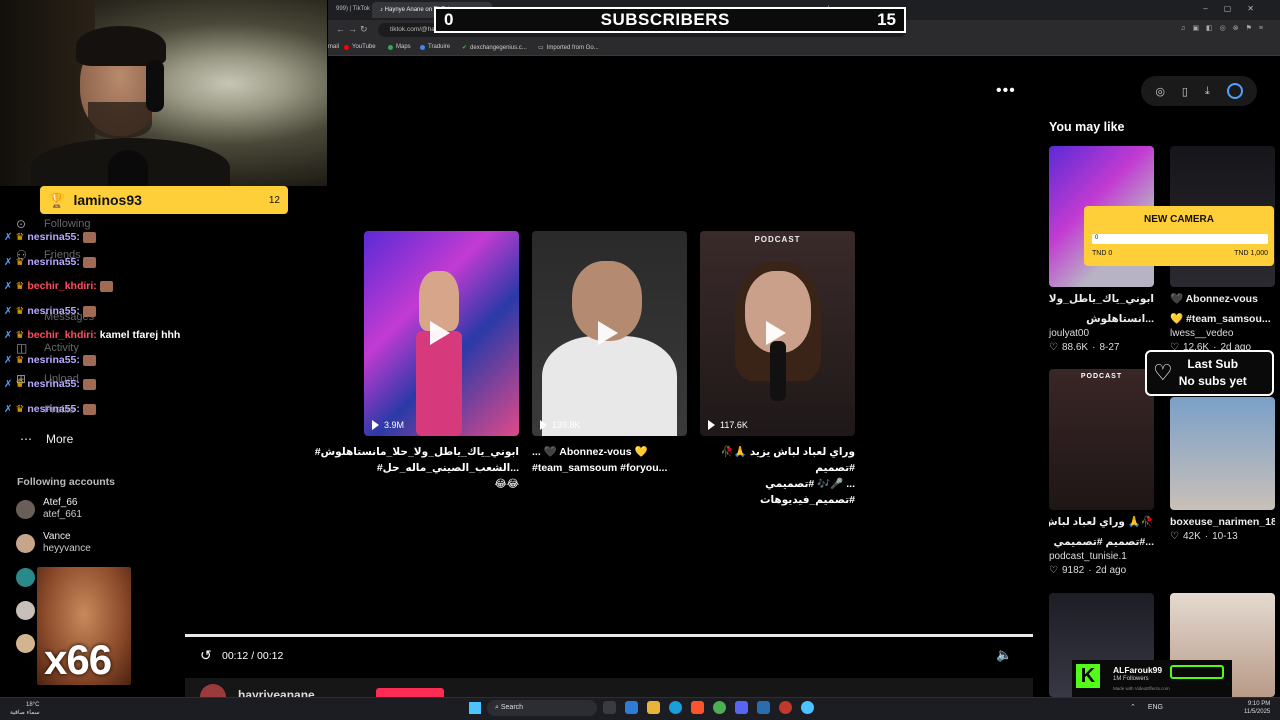  I want to click on phone-icon: ▯, so click(1185, 91).